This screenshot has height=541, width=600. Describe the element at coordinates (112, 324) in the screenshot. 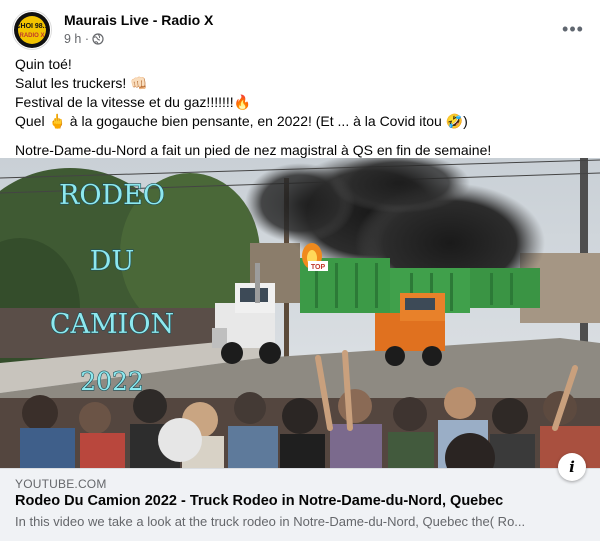

I see `overlay-text-camion: CAMION` at that location.